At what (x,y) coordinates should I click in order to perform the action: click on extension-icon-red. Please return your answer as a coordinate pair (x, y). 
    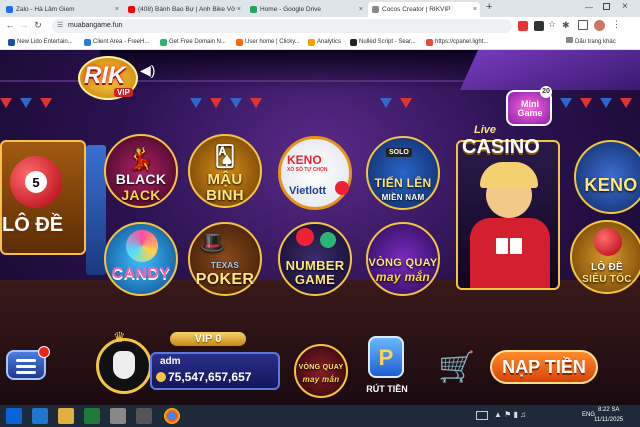
    Looking at the image, I should click on (523, 26).